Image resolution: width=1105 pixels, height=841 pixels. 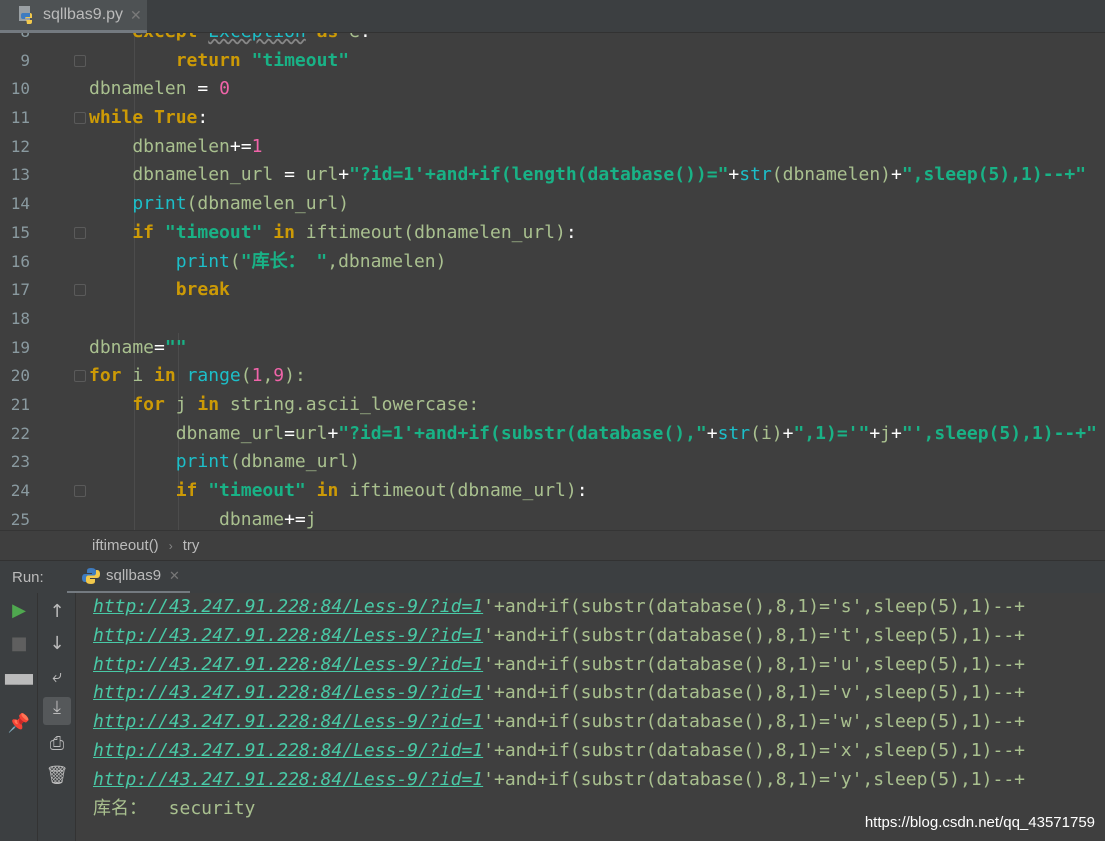 I want to click on code-token: iftimeout(dbname_url), so click(x=463, y=490).